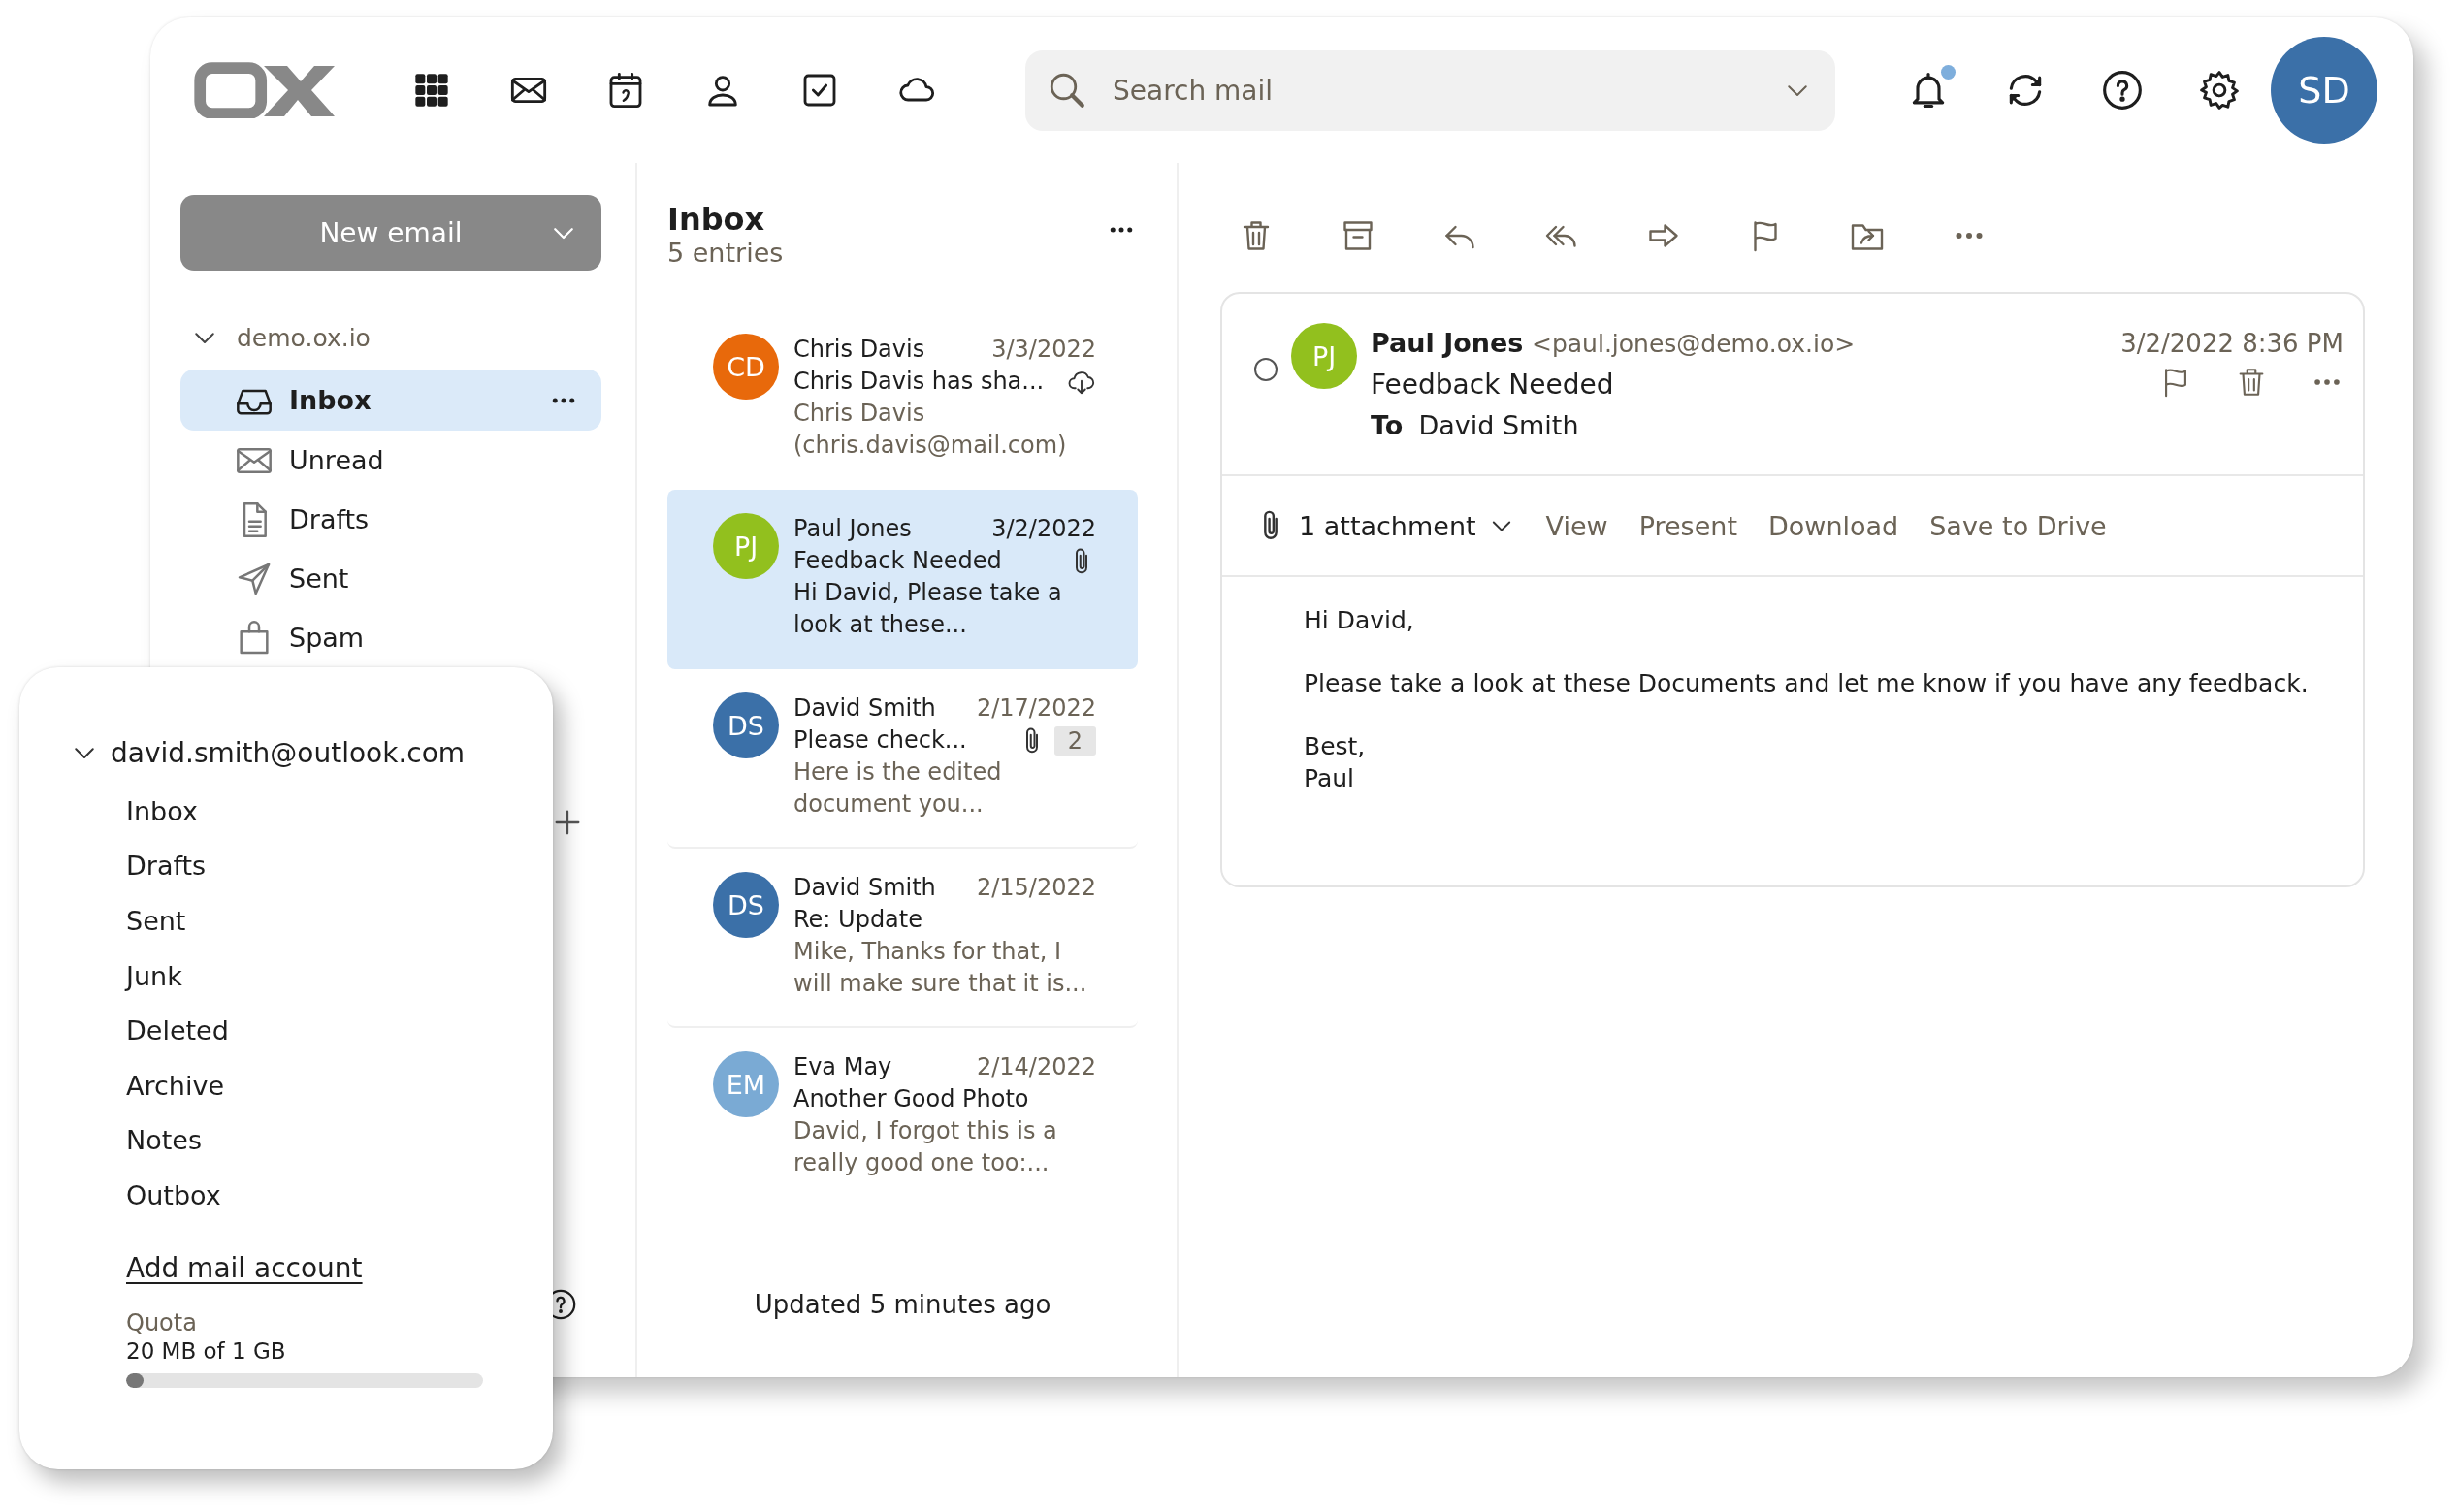  I want to click on message-paragraph: Please take a look at these Documents and let me know if you have any feedback., so click(1807, 683).